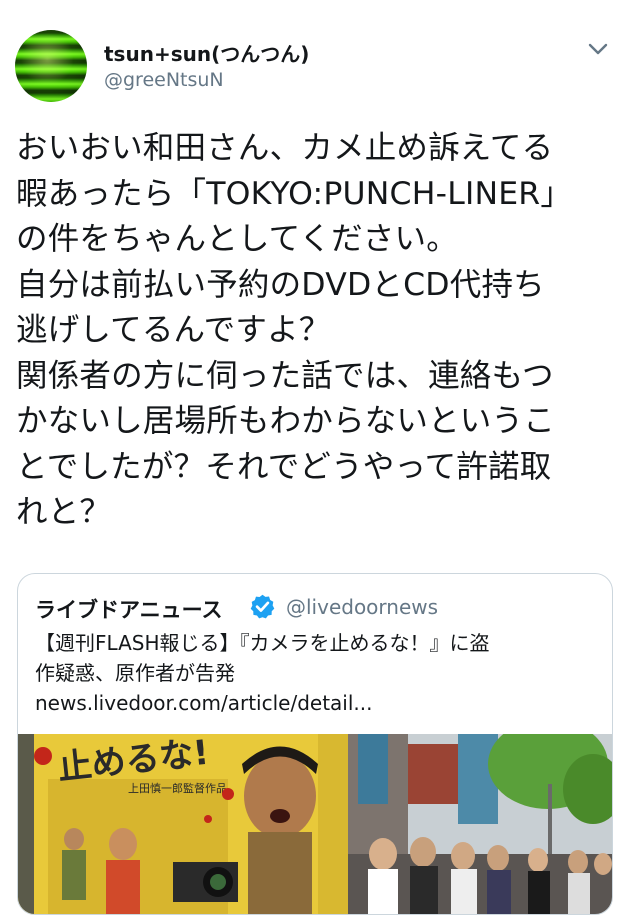 Image resolution: width=620 pixels, height=915 pixels. What do you see at coordinates (237, 239) in the screenshot?
I see `tweet-text-line: の件をちゃんとしてください。` at bounding box center [237, 239].